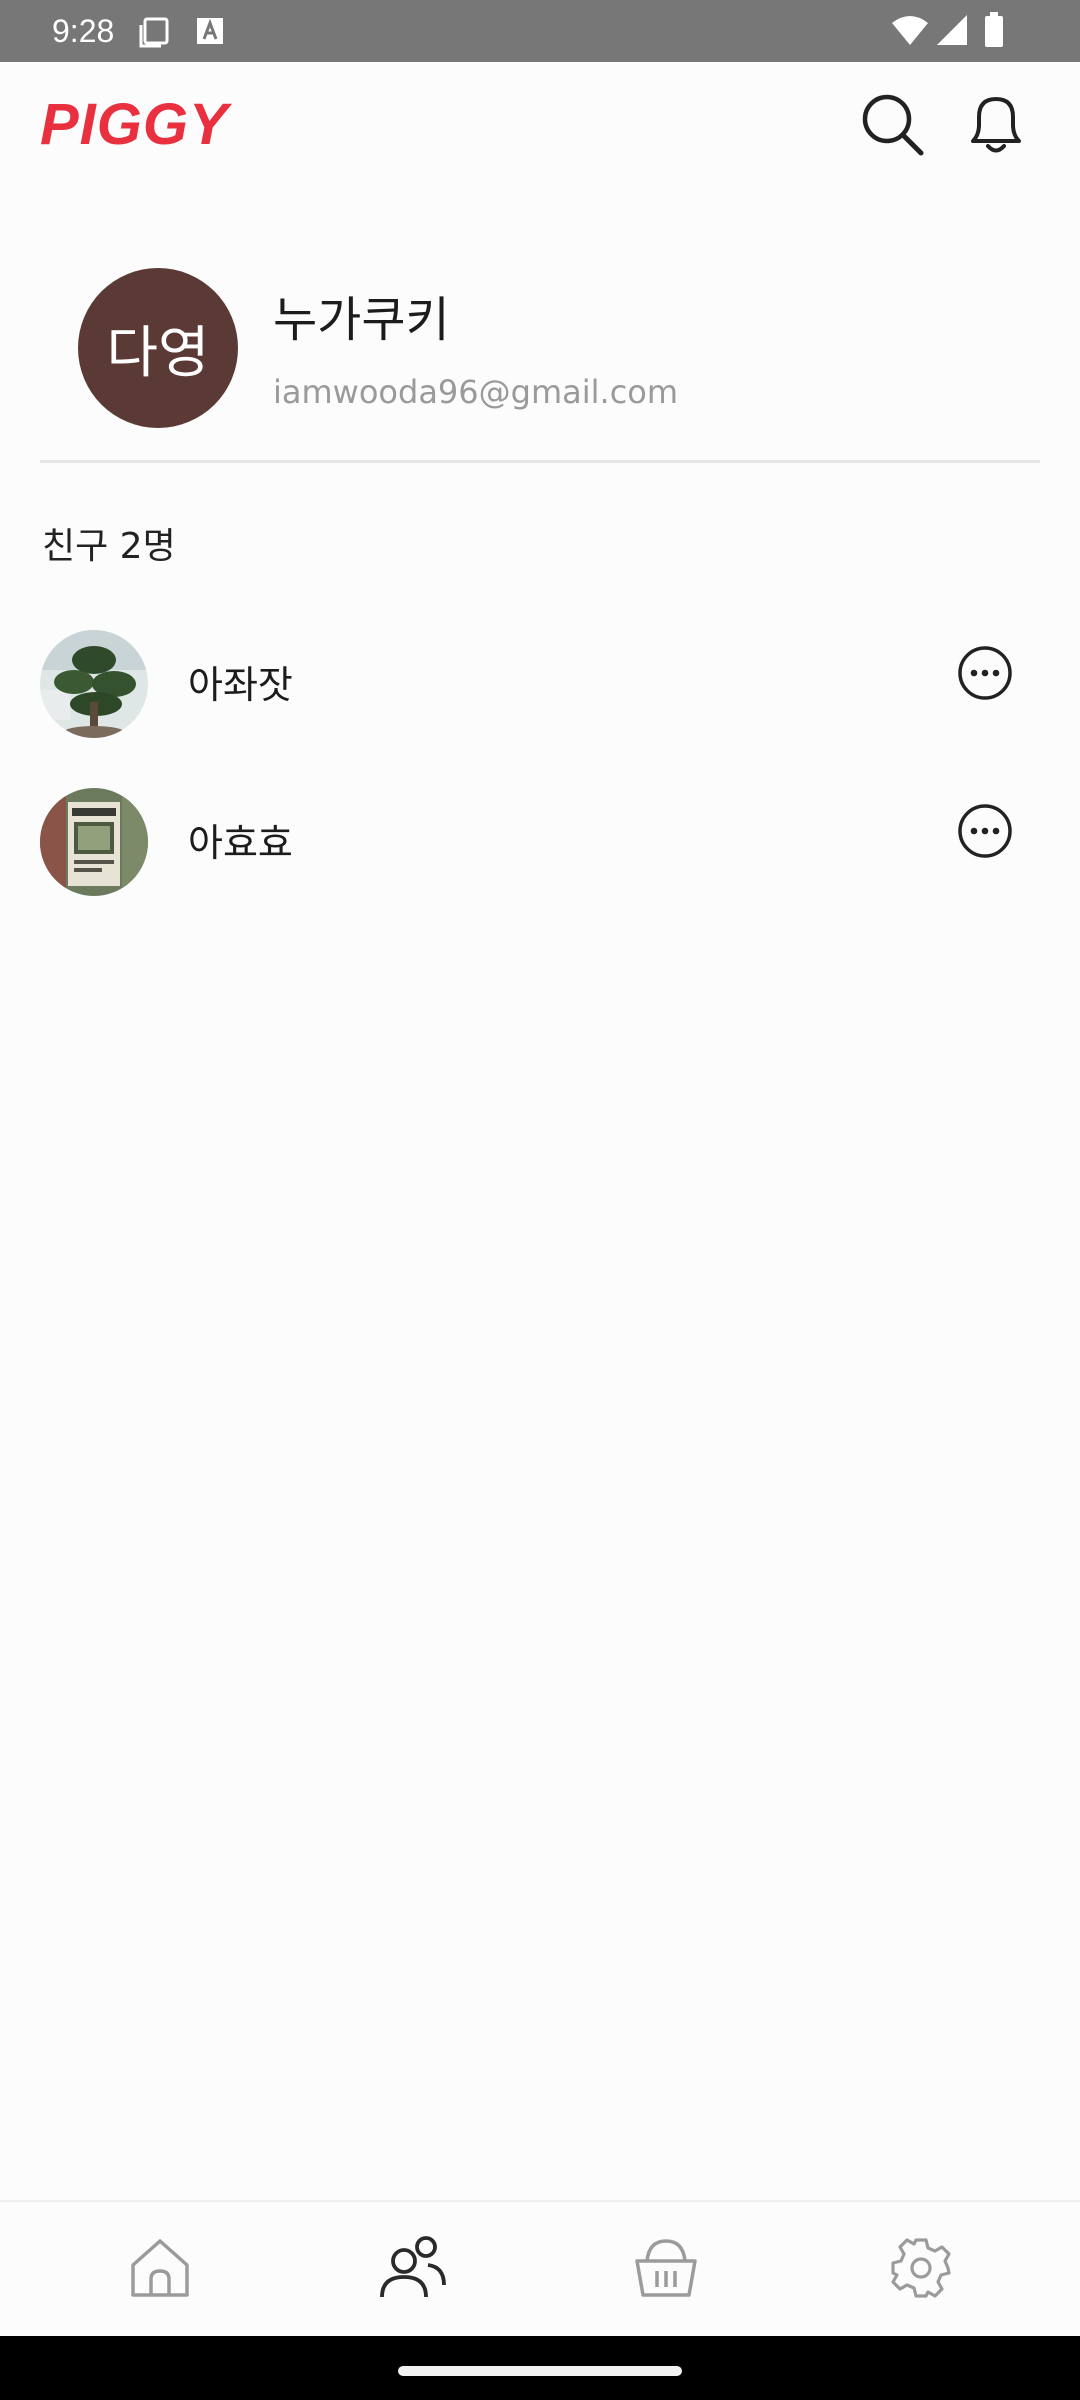  I want to click on screenshot-icon, so click(154, 34).